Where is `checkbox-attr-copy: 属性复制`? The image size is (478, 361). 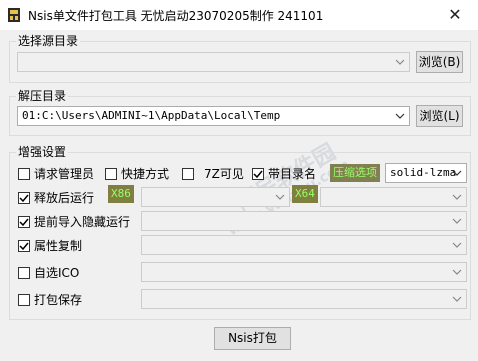
checkbox-attr-copy: 属性复制 is located at coordinates (50, 245).